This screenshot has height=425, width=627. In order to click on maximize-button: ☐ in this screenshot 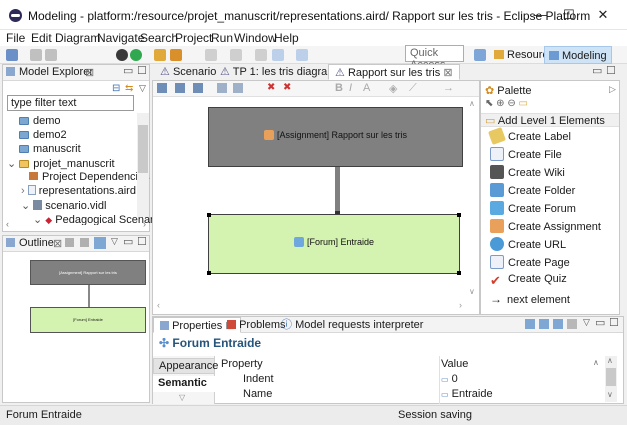, I will do `click(569, 15)`.